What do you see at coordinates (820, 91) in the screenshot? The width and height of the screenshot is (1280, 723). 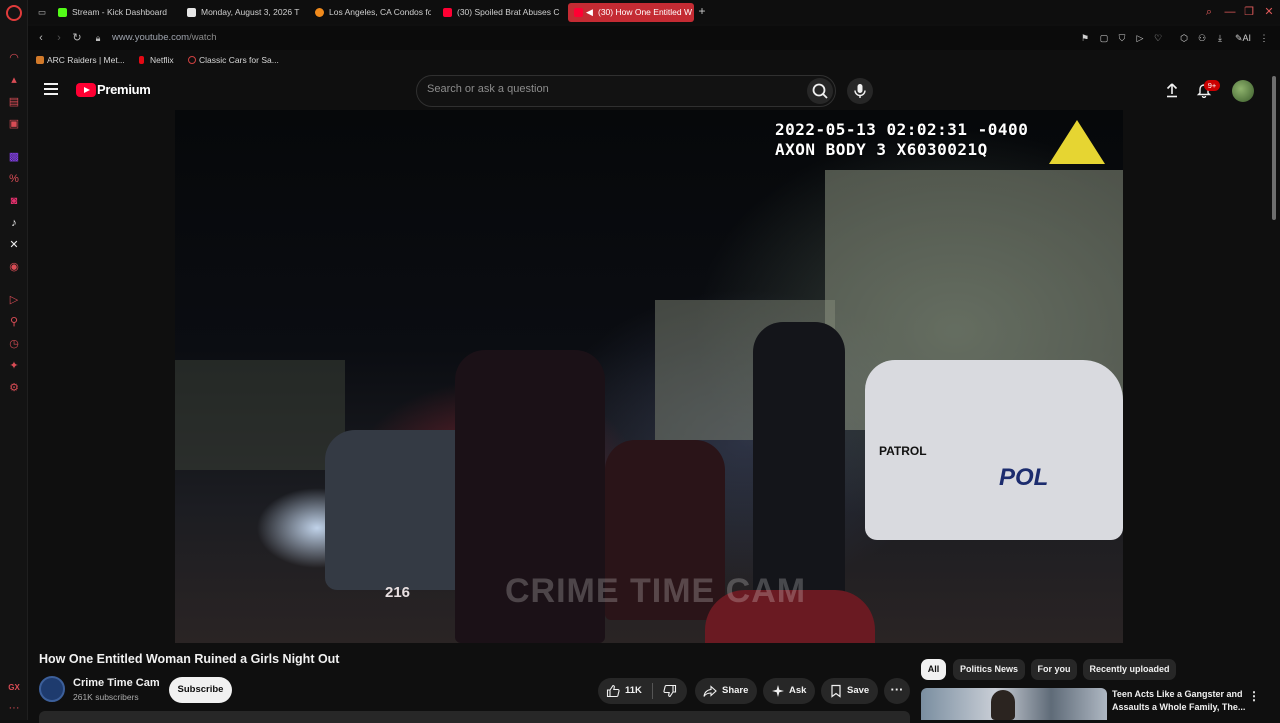 I see `search-button` at bounding box center [820, 91].